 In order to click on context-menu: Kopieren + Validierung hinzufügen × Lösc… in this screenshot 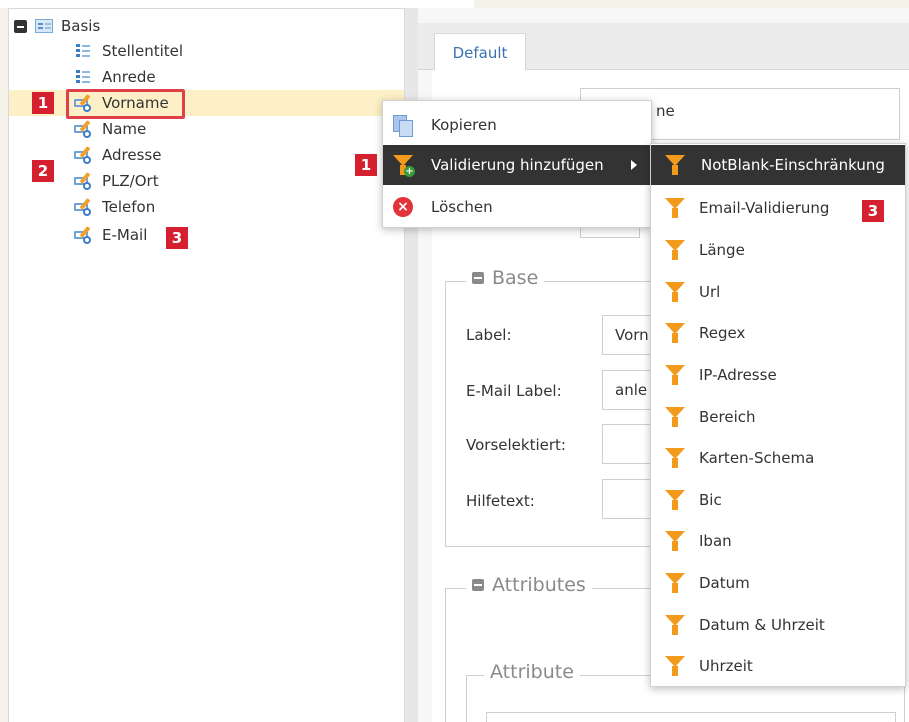, I will do `click(517, 164)`.